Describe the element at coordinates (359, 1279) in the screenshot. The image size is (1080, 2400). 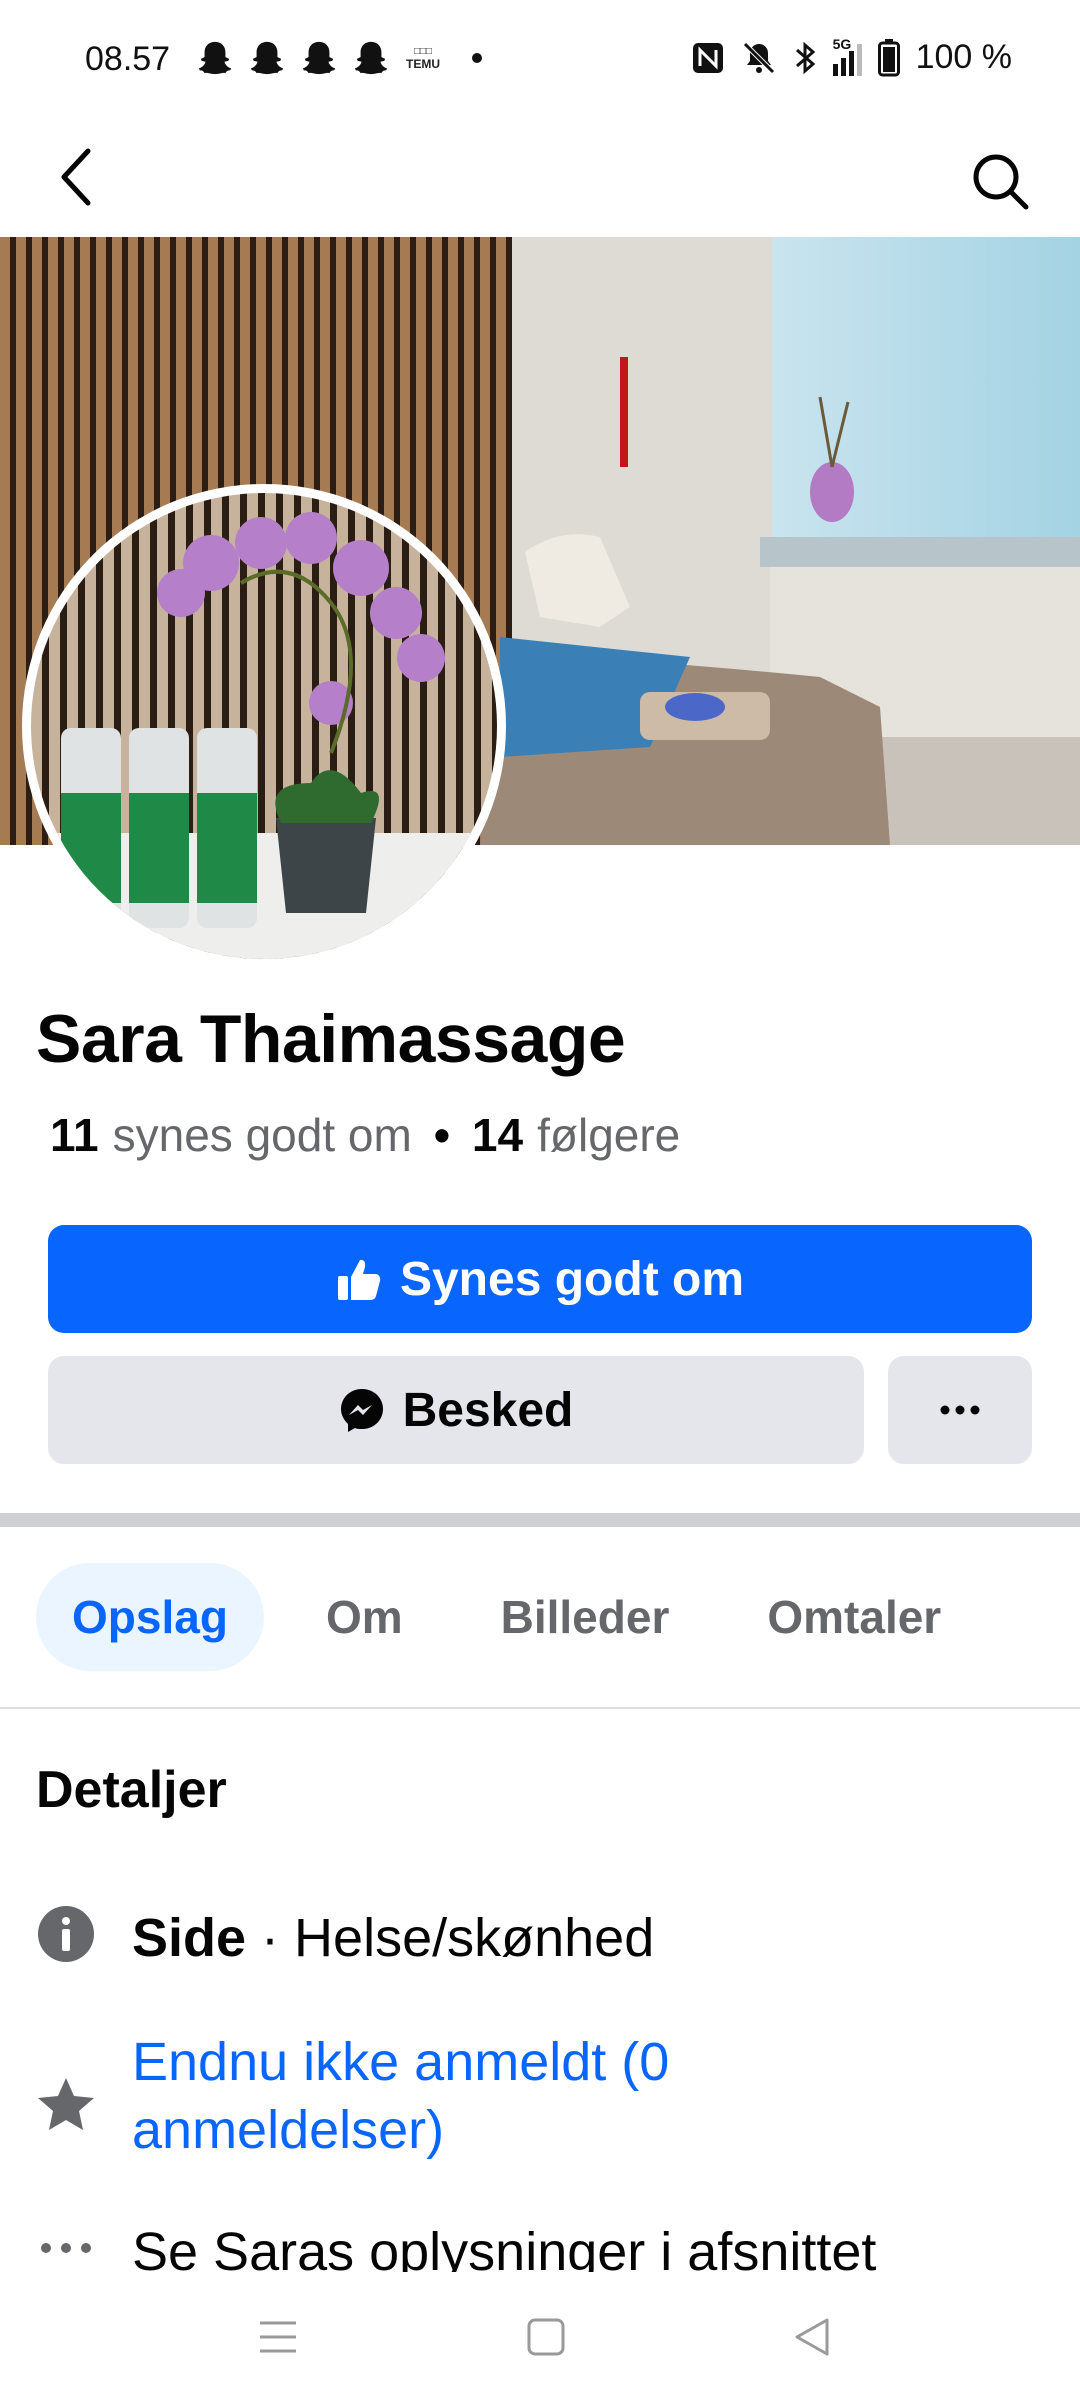
I see `thumbs-up-icon` at that location.